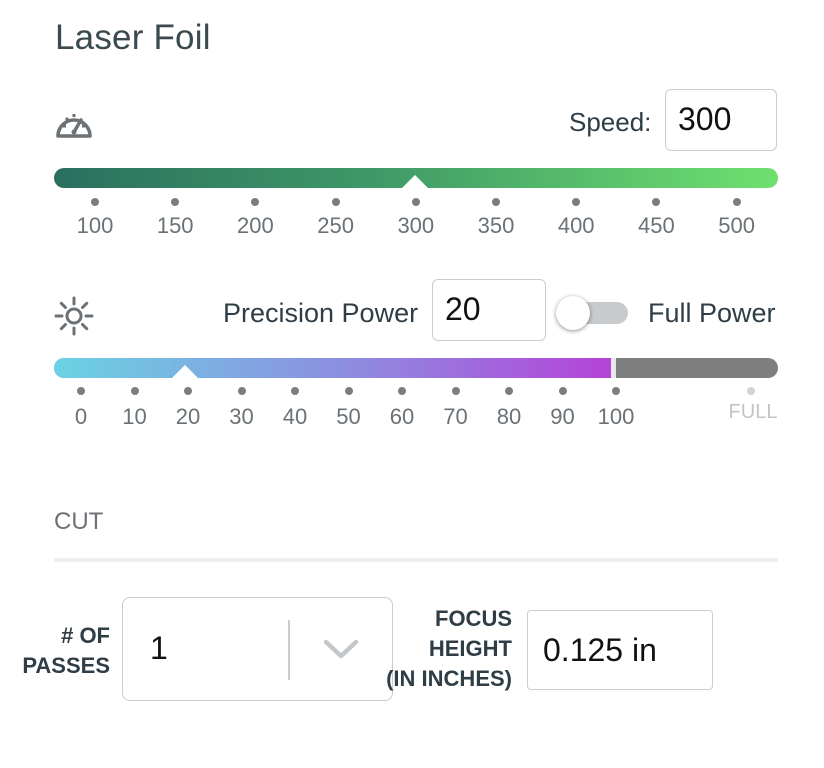  I want to click on focus-label-line: HEIGHT, so click(470, 648).